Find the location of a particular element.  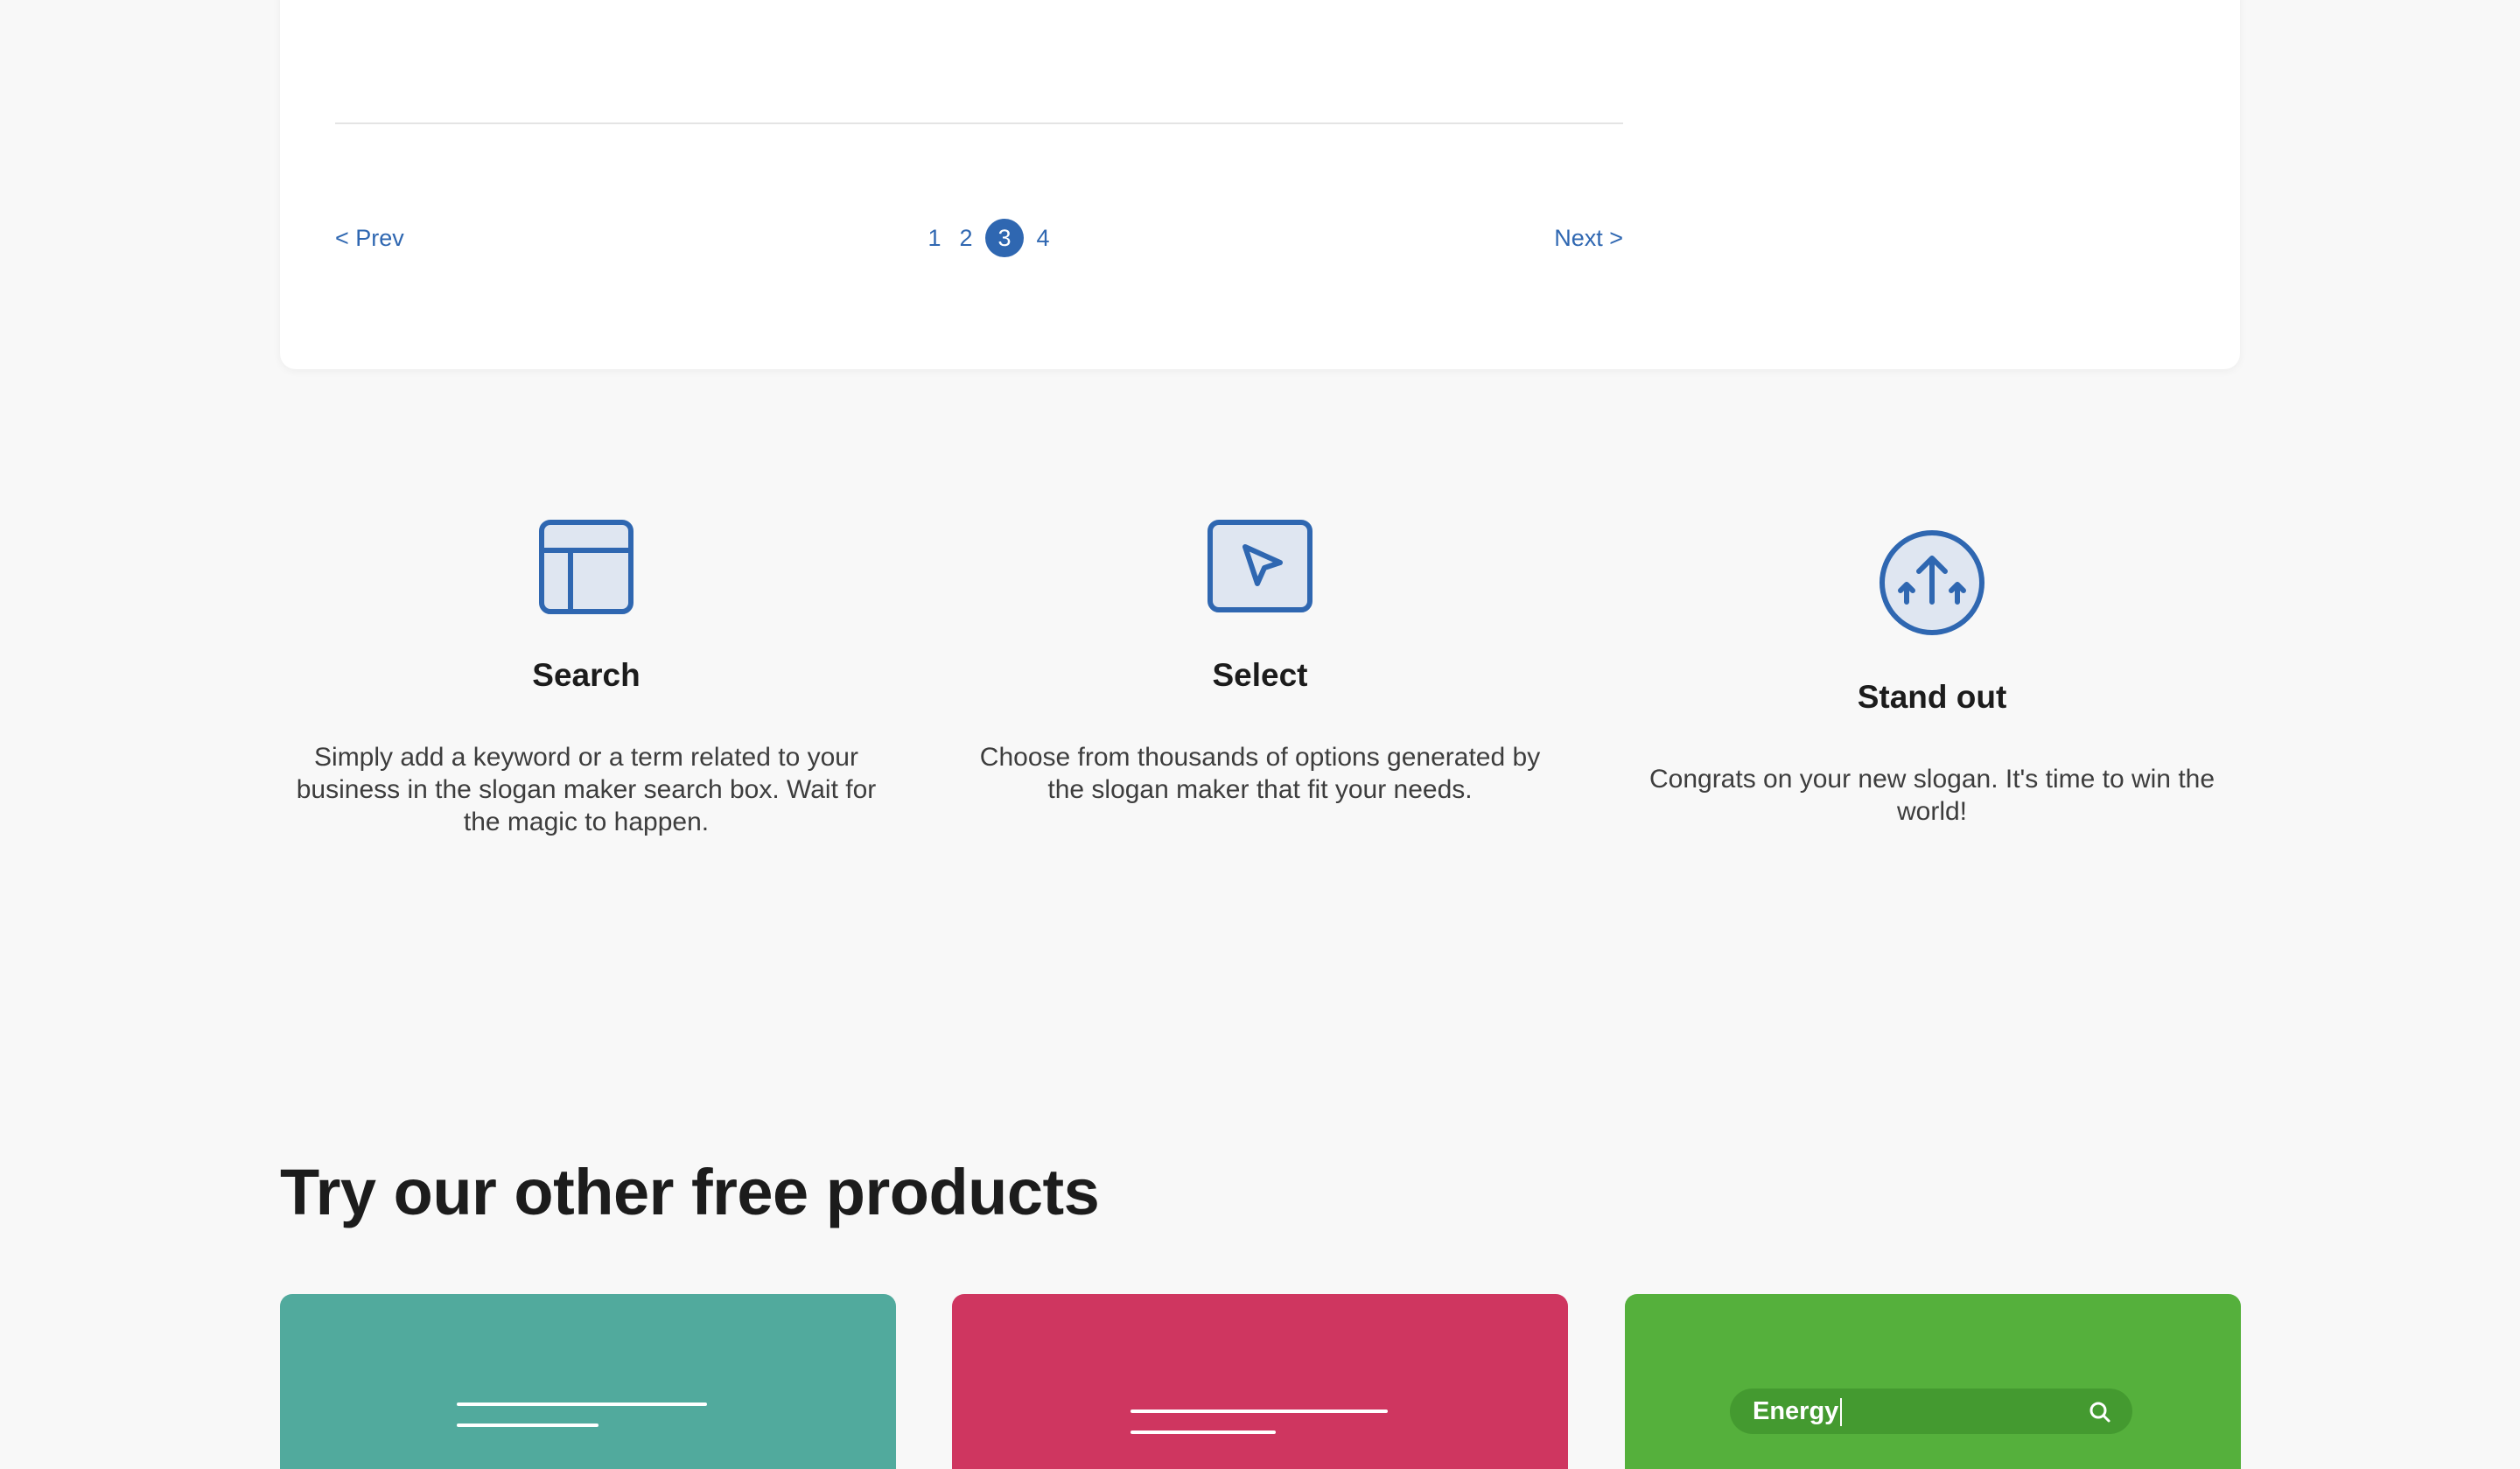

pagination: < Prev 1 2 3 4 Next > is located at coordinates (979, 238).